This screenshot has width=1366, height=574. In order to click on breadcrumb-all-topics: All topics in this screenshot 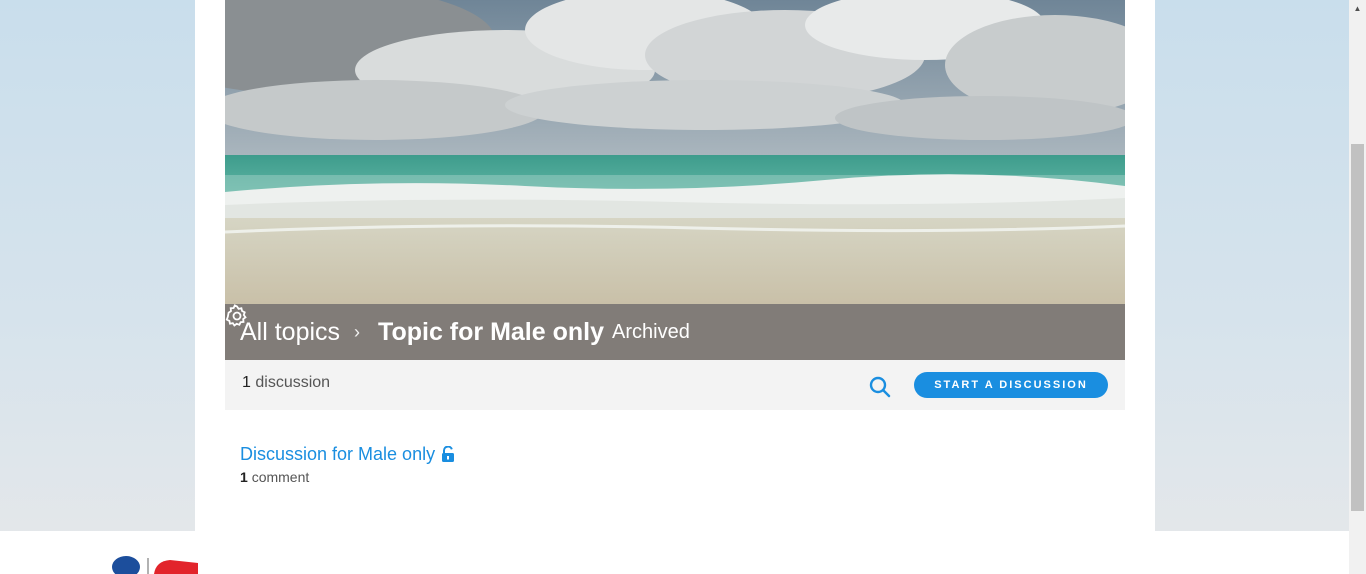, I will do `click(290, 332)`.